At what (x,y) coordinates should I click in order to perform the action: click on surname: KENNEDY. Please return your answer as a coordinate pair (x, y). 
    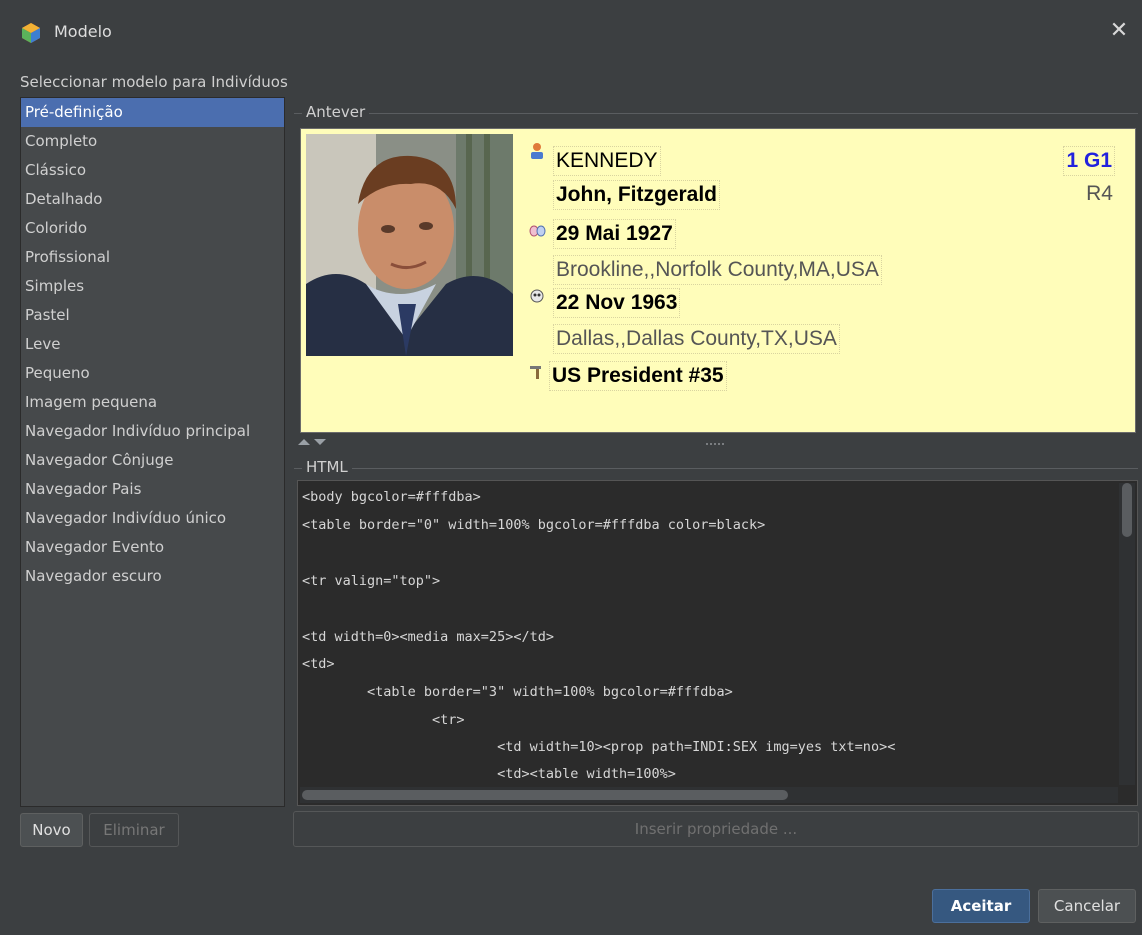
    Looking at the image, I should click on (607, 161).